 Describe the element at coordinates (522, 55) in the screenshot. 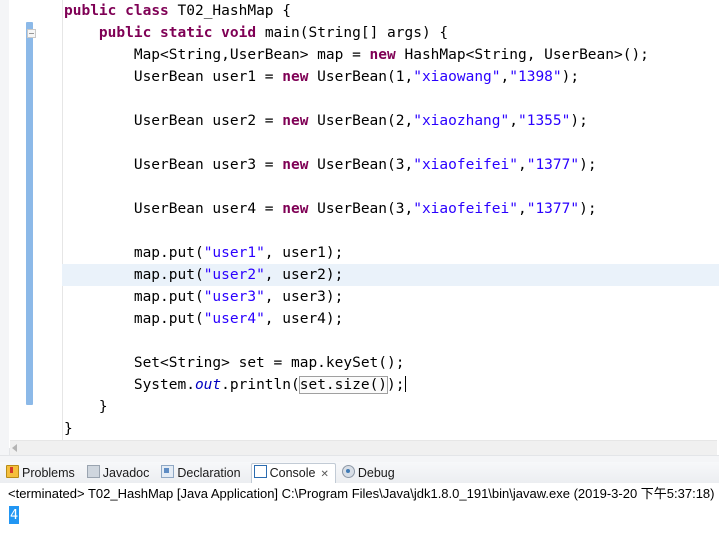

I see `code-text: HashMap<String, UserBean>();` at that location.